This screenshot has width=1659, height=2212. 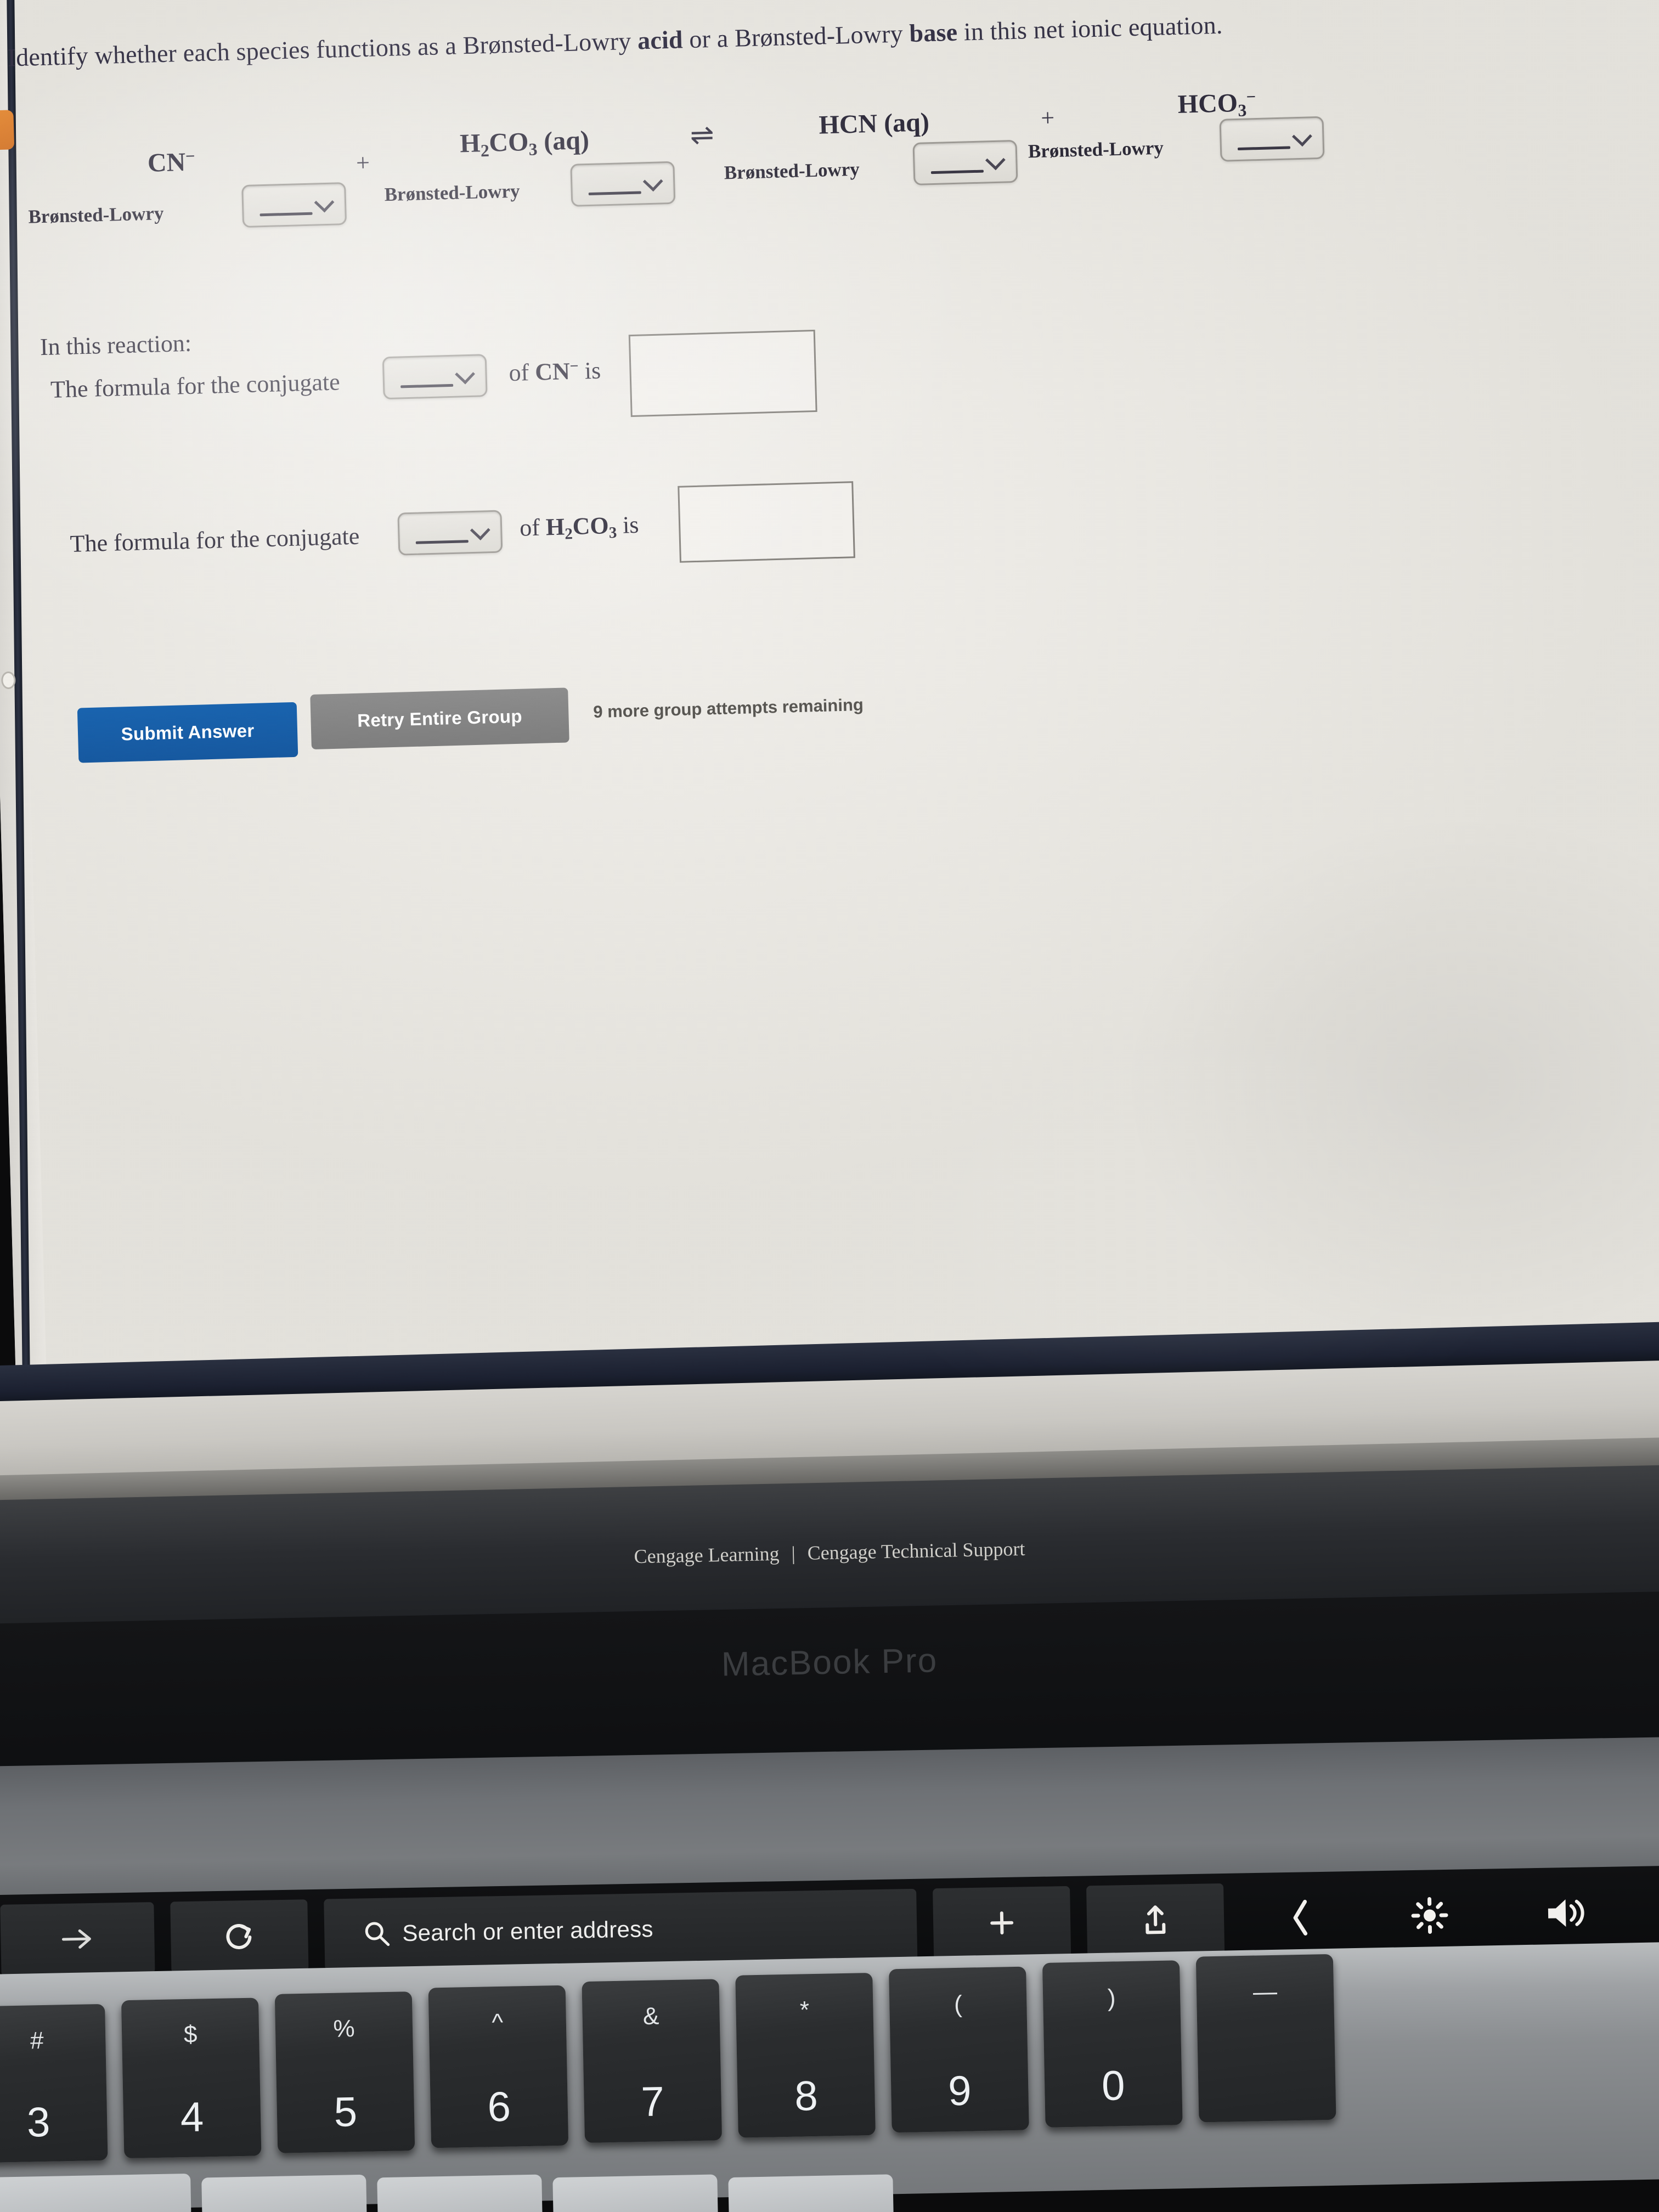 What do you see at coordinates (192, 2117) in the screenshot?
I see `key-4-number: 4` at bounding box center [192, 2117].